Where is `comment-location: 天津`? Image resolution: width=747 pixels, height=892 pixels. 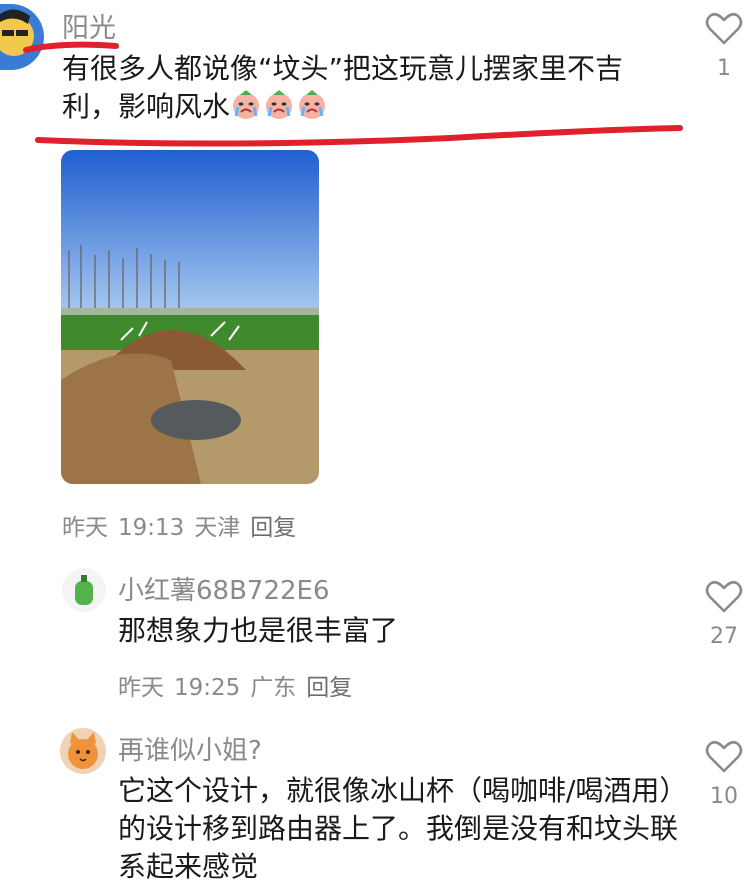
comment-location: 天津 is located at coordinates (217, 528).